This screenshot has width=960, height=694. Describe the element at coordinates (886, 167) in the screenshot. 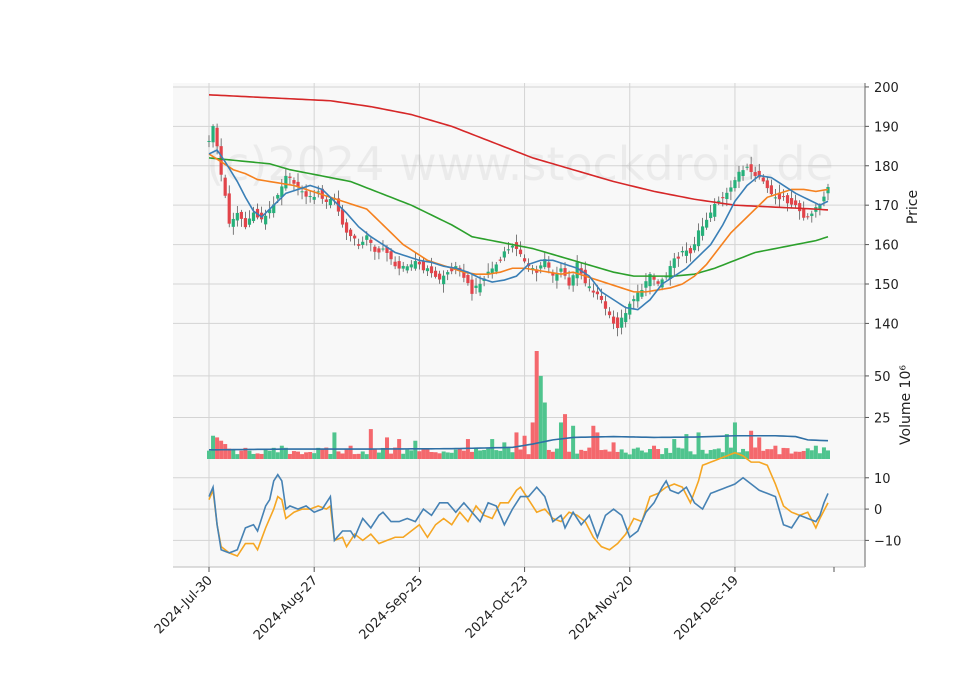

I see `price-tick-label: 180` at that location.